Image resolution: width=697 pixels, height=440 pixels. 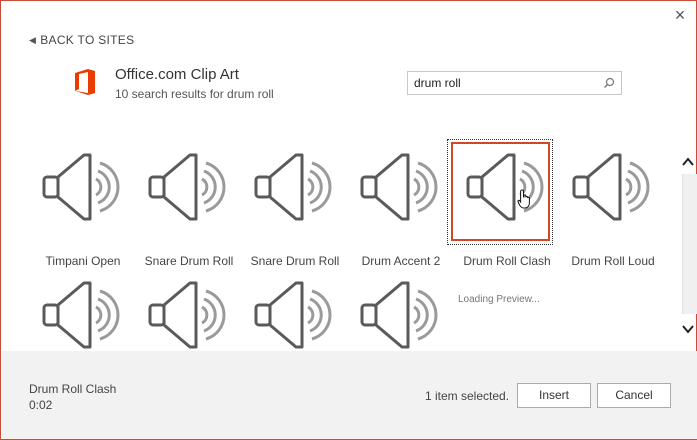 What do you see at coordinates (87, 40) in the screenshot?
I see `back-to-sites-label: BACK TO SITES` at bounding box center [87, 40].